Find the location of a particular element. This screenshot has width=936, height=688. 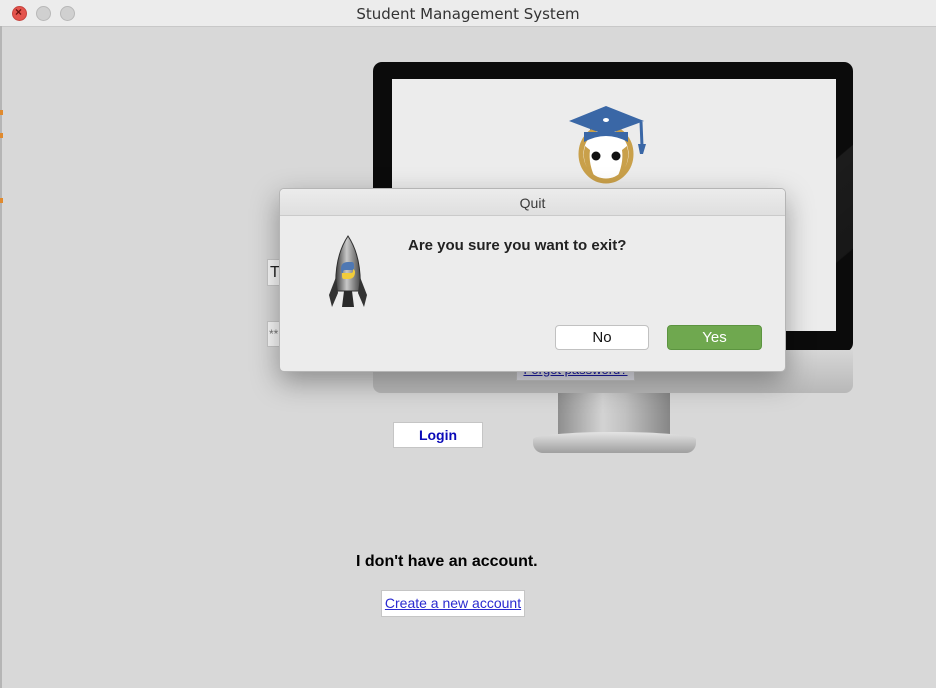

monitor-base is located at coordinates (614, 442).